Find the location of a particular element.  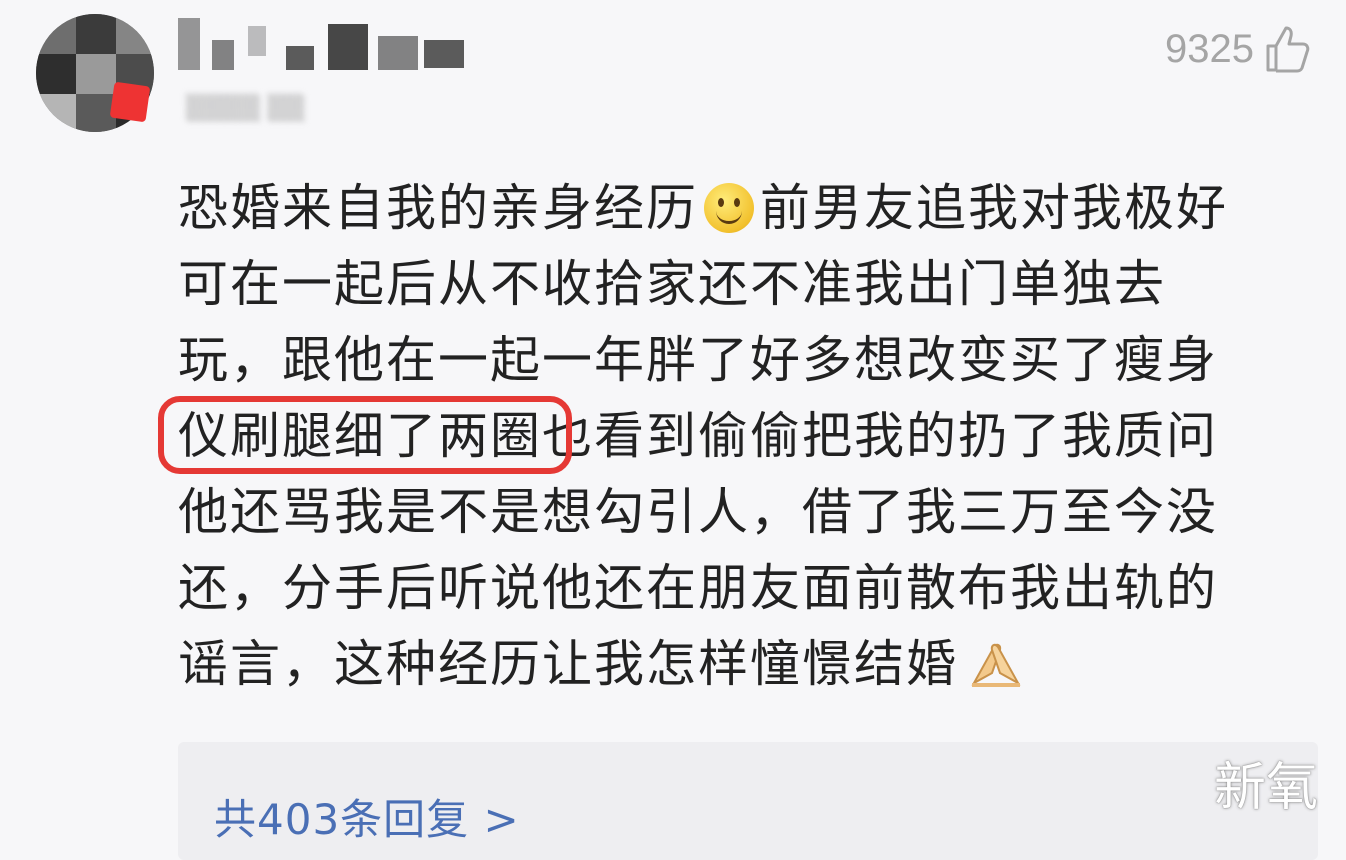

username-blurred is located at coordinates (323, 44).